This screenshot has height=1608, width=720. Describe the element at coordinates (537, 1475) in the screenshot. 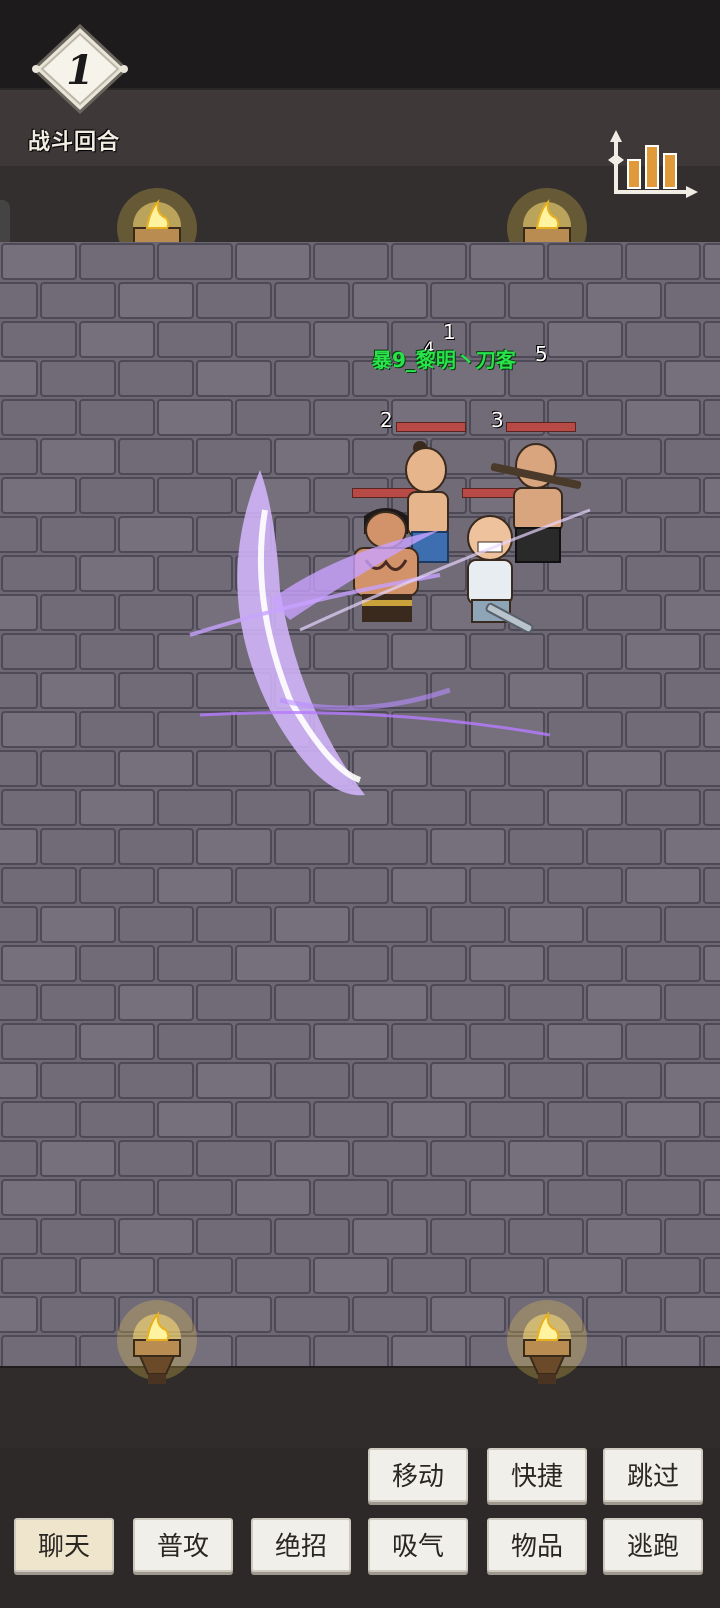

I see `quick-button: 快捷` at that location.